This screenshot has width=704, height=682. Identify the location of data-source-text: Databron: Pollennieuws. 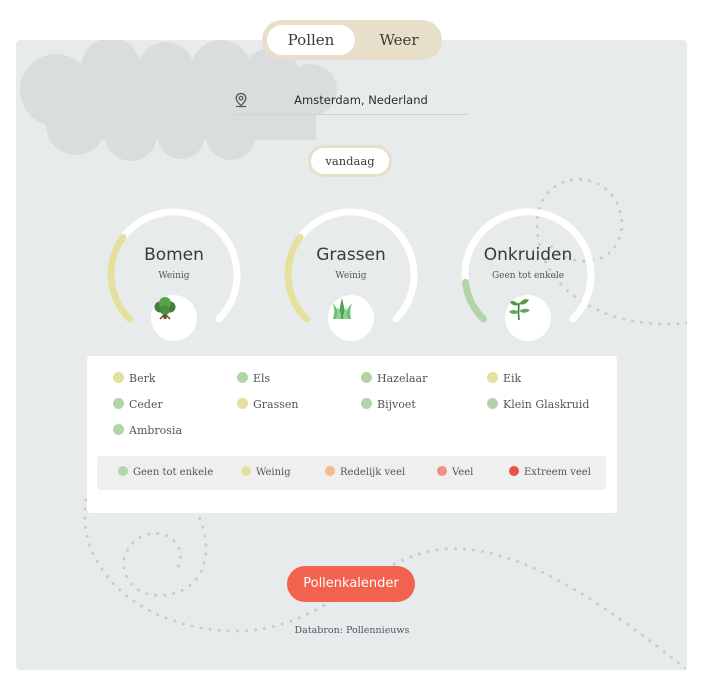
(352, 630).